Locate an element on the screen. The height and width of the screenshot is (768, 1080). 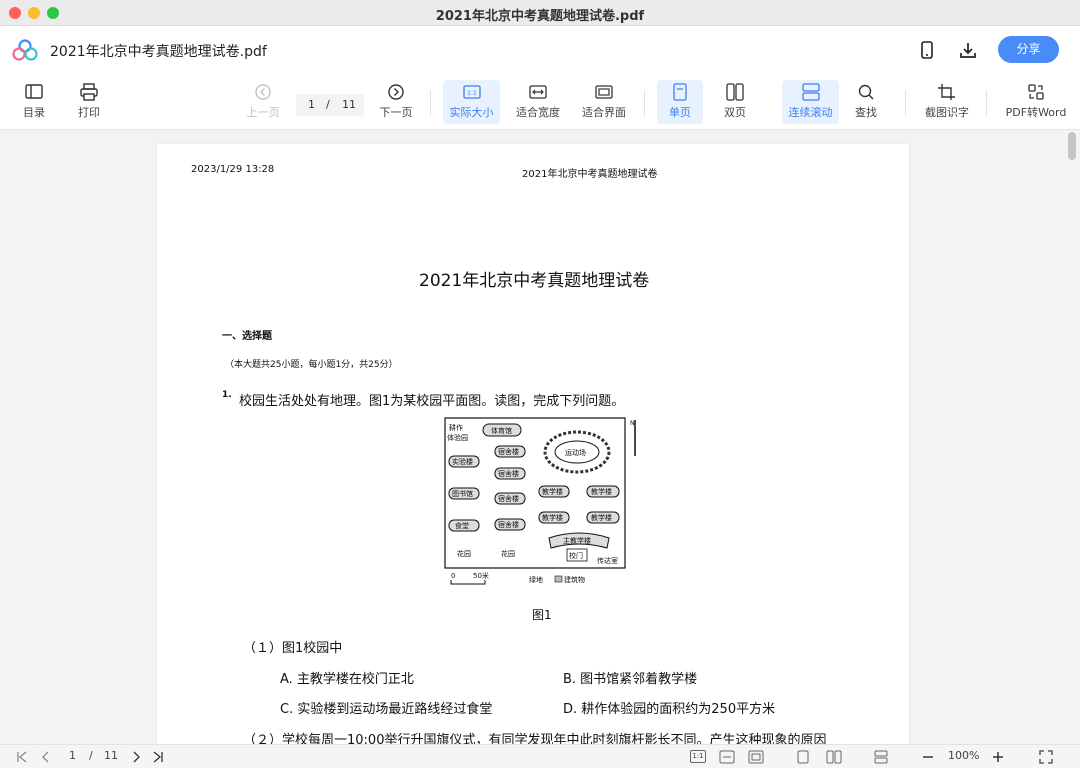
svg-text: 体育馆 is located at coordinates (501, 430).